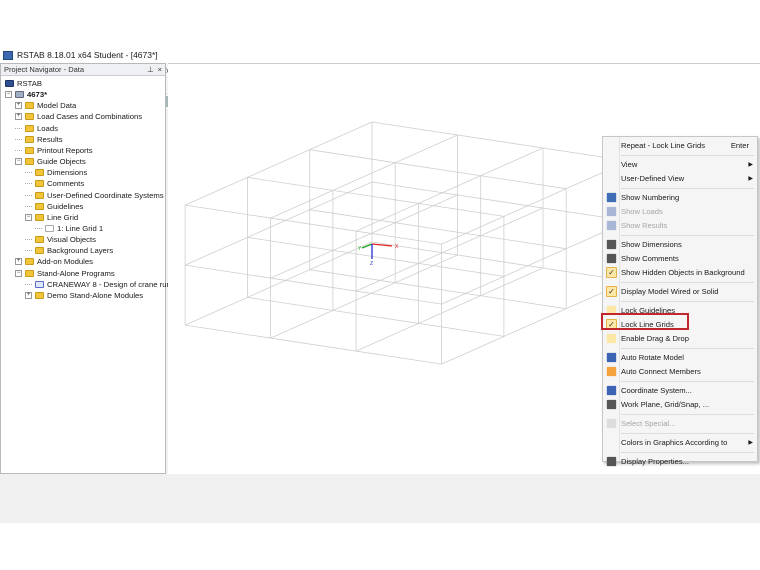  I want to click on tree-item: Results, so click(39, 139).